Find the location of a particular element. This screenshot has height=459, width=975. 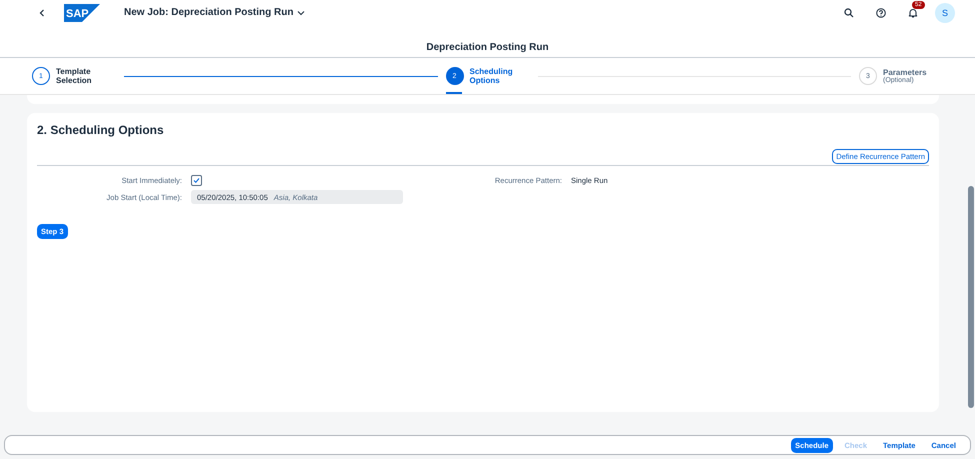

app-title: New Job: Depreciation Posting Run is located at coordinates (215, 12).